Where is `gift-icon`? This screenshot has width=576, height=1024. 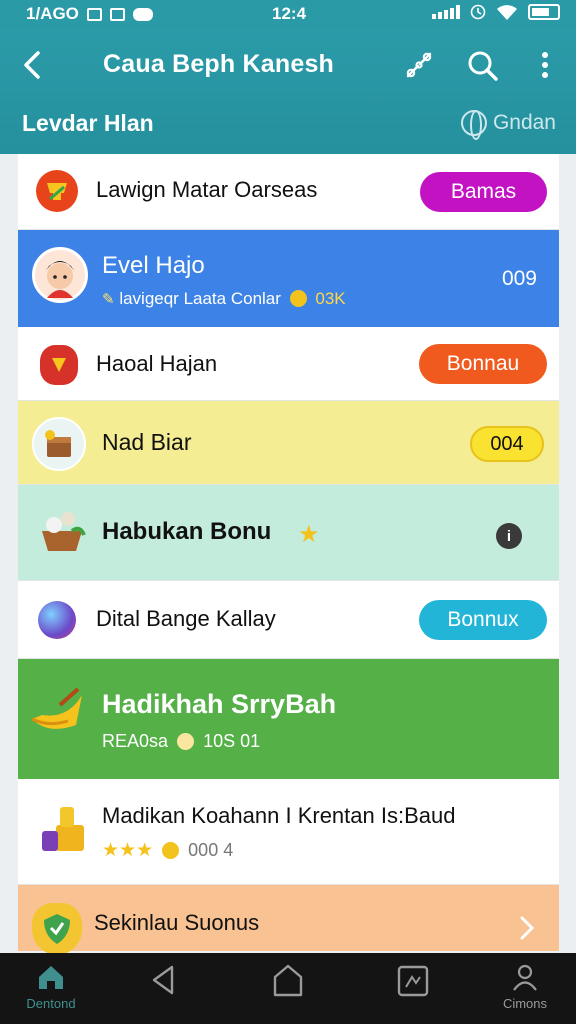 gift-icon is located at coordinates (59, 365).